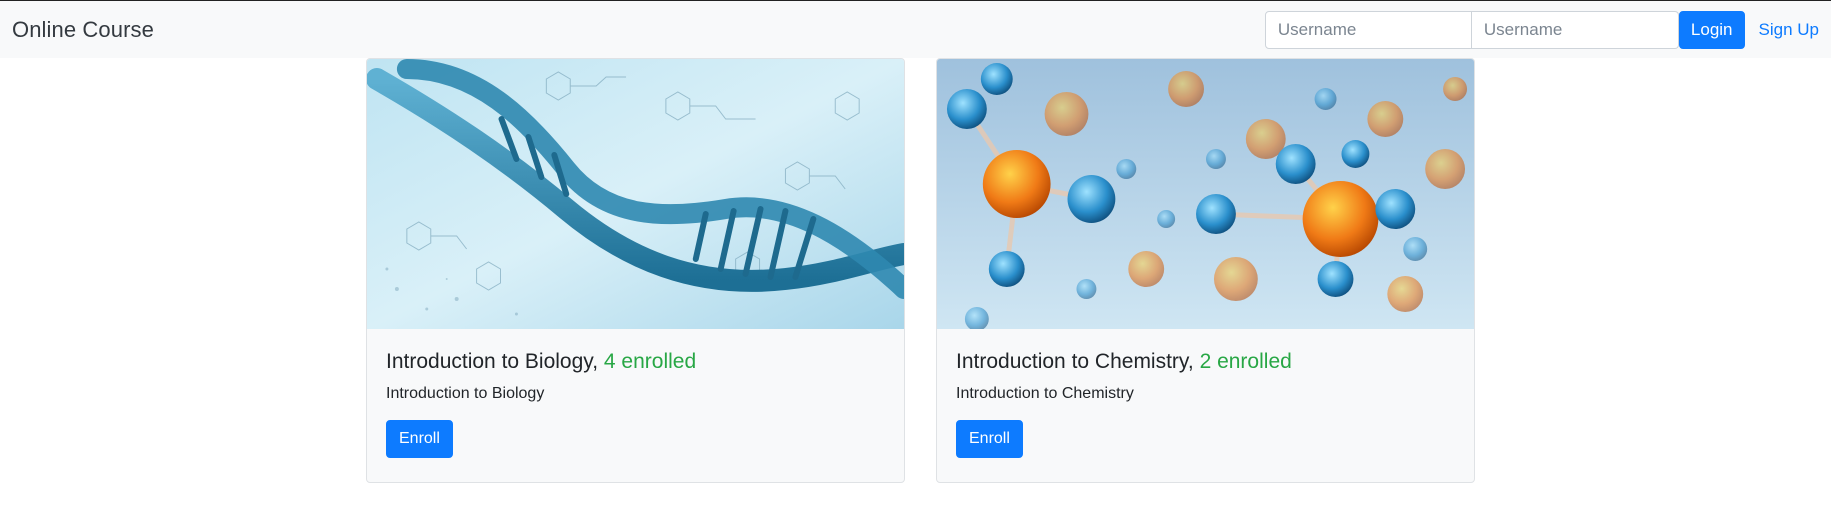 The width and height of the screenshot is (1831, 514). Describe the element at coordinates (1711, 29) in the screenshot. I see `login-button: Login` at that location.